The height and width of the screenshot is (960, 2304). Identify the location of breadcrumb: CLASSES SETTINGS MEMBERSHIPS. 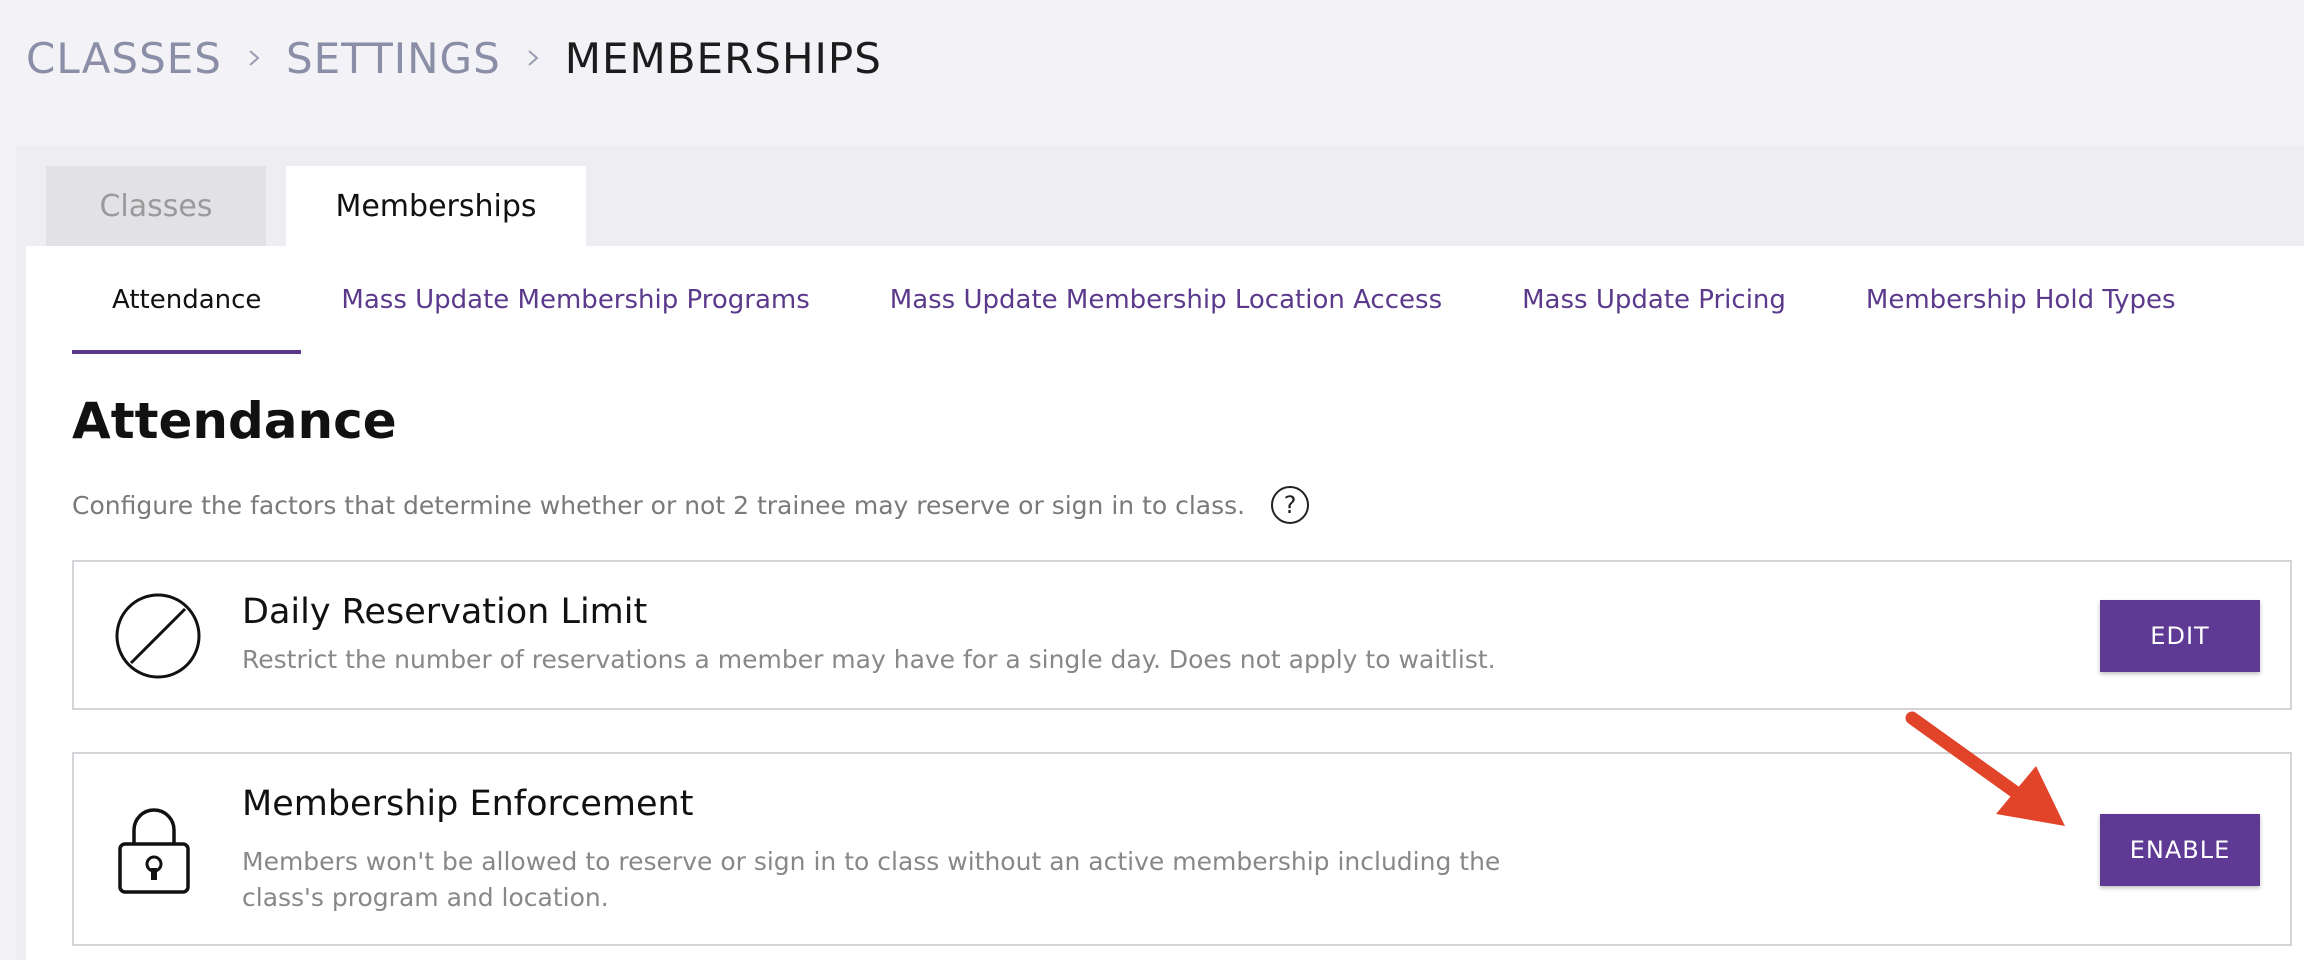
(454, 58).